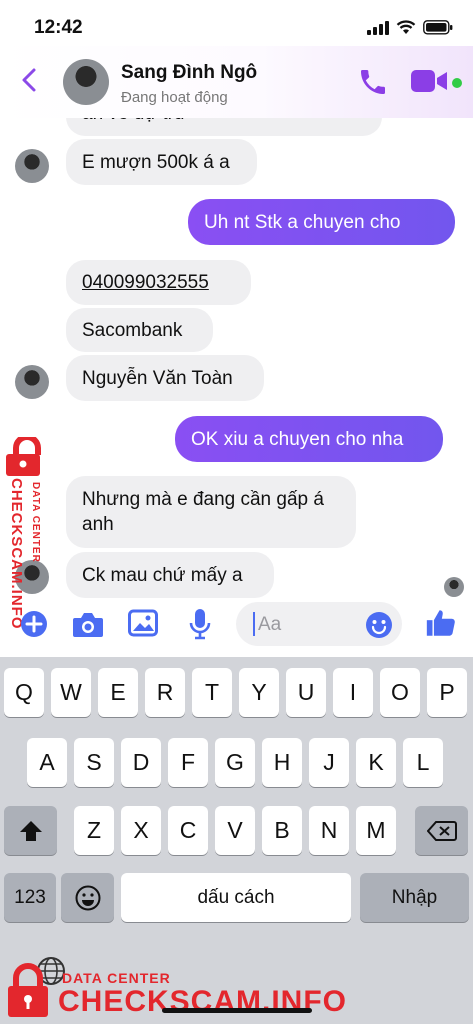 The height and width of the screenshot is (1024, 473). Describe the element at coordinates (86, 82) in the screenshot. I see `contact-avatar` at that location.